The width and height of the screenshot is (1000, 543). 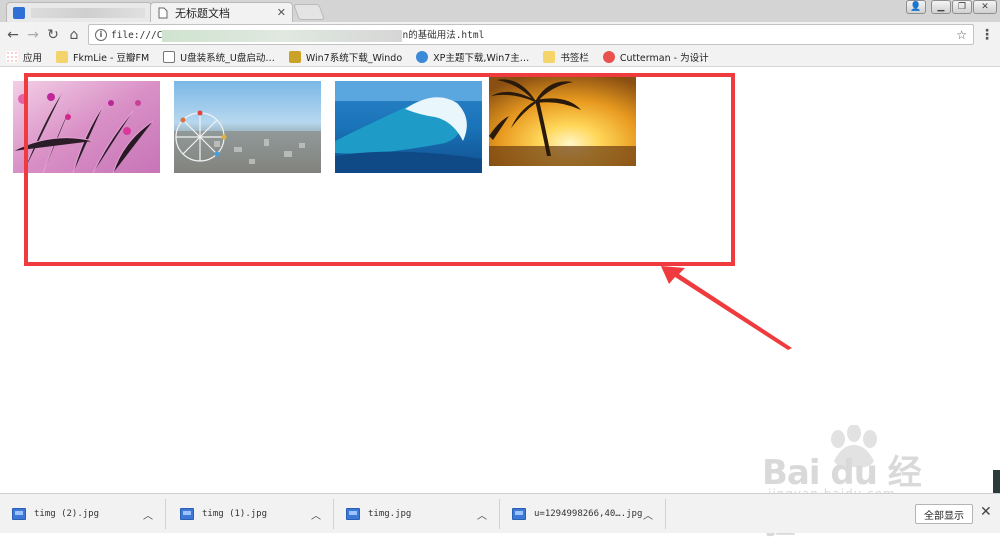 What do you see at coordinates (53, 35) in the screenshot?
I see `reload-icon: ↻` at bounding box center [53, 35].